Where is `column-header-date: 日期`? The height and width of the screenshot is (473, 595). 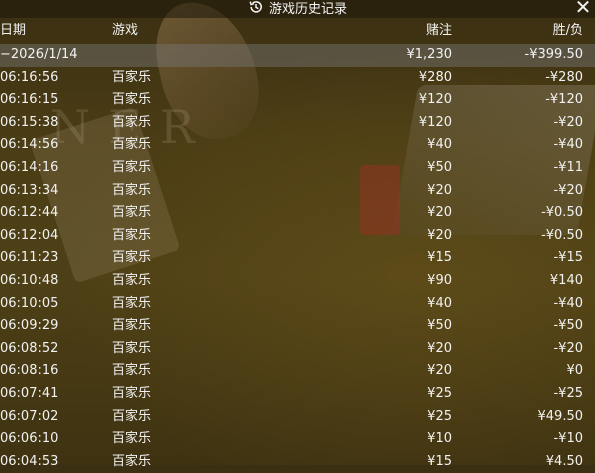
column-header-date: 日期 is located at coordinates (13, 30).